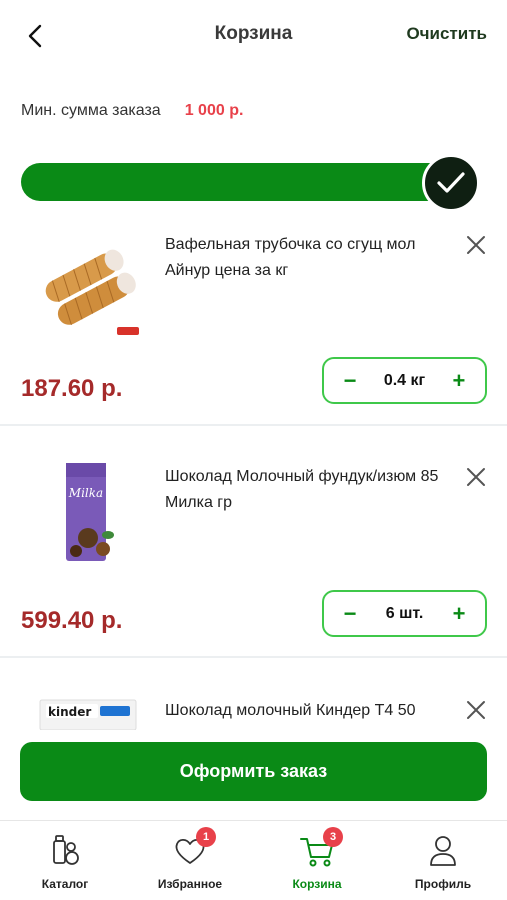 The width and height of the screenshot is (507, 900). I want to click on min-order-sum-label: Мин. сумма заказа, so click(91, 110).